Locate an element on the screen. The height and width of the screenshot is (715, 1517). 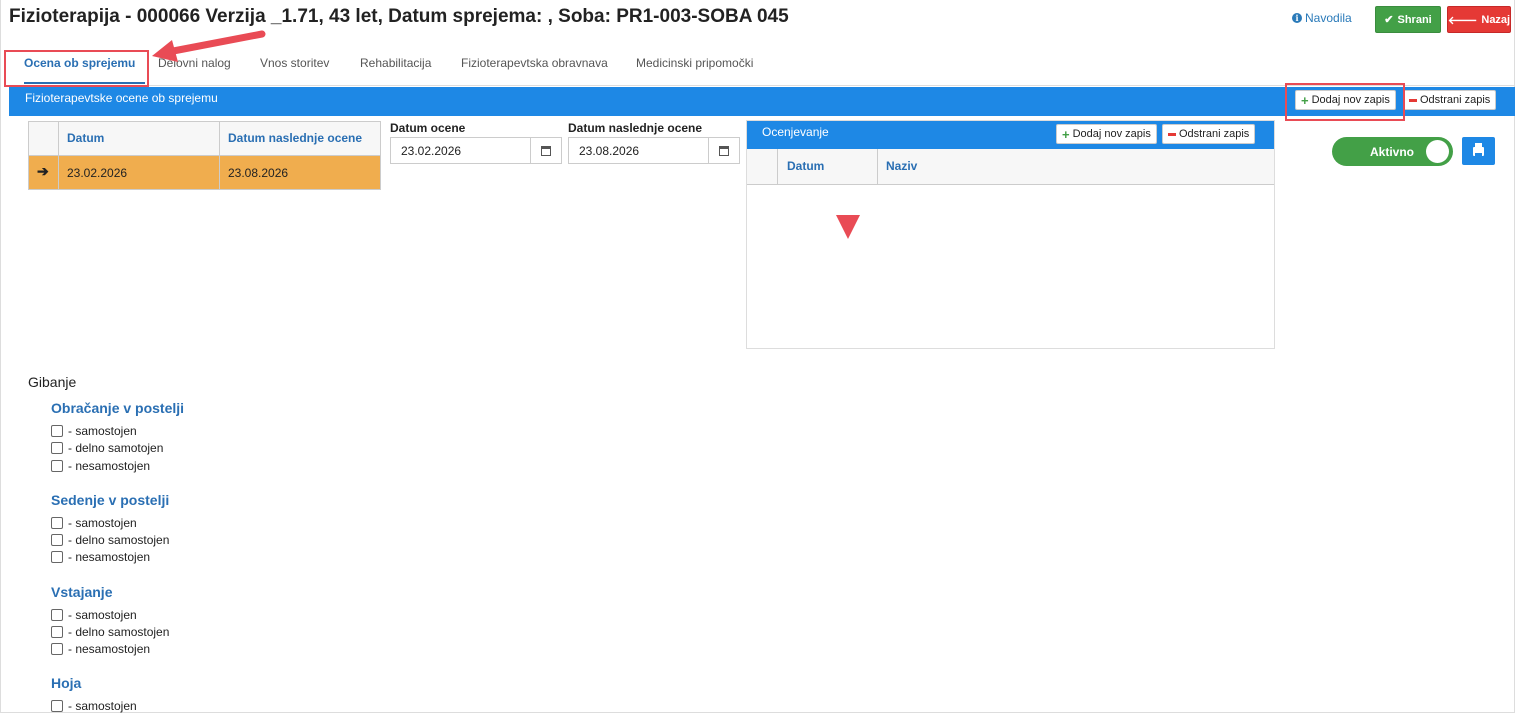
active-toggle-label: Aktivno is located at coordinates (1392, 152).